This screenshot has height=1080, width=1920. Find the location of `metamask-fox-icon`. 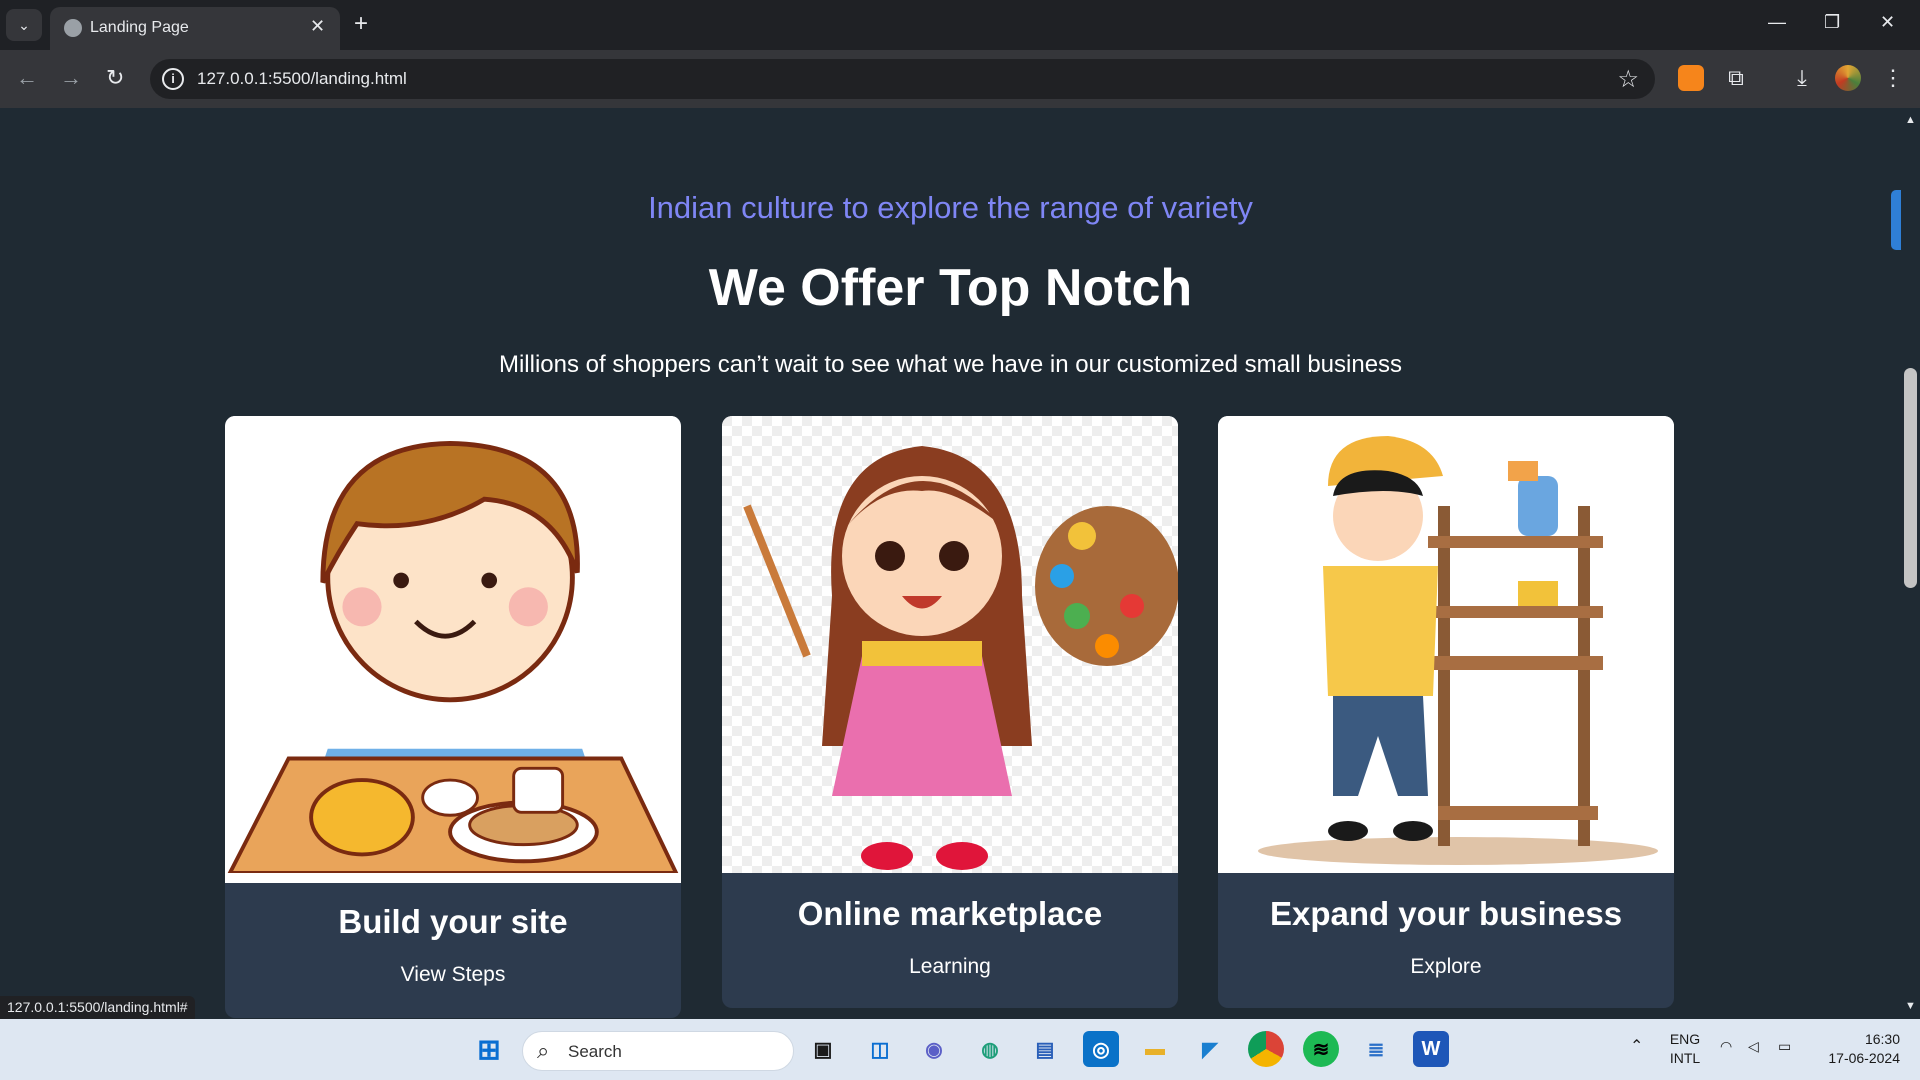

metamask-fox-icon is located at coordinates (1691, 78).